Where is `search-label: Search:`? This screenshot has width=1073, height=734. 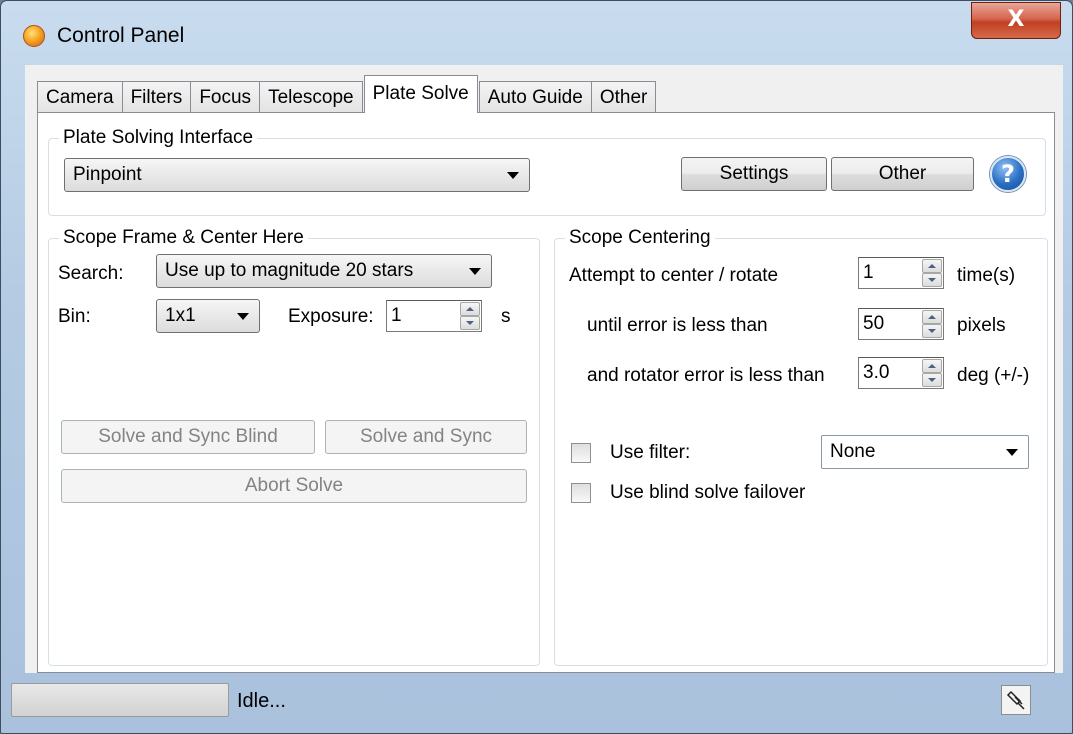 search-label: Search: is located at coordinates (91, 273).